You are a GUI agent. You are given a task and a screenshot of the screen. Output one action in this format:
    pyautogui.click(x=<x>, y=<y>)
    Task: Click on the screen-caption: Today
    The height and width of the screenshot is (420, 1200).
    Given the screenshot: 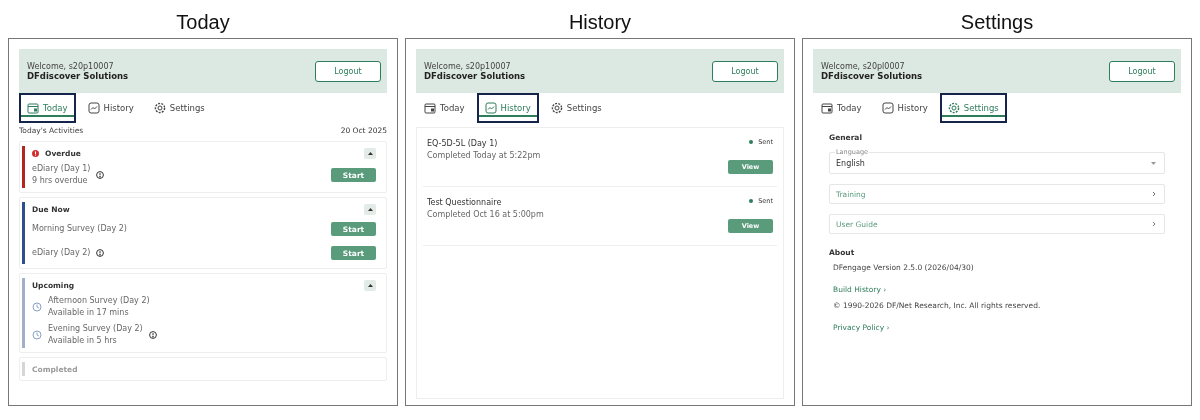 What is the action you would take?
    pyautogui.click(x=203, y=22)
    